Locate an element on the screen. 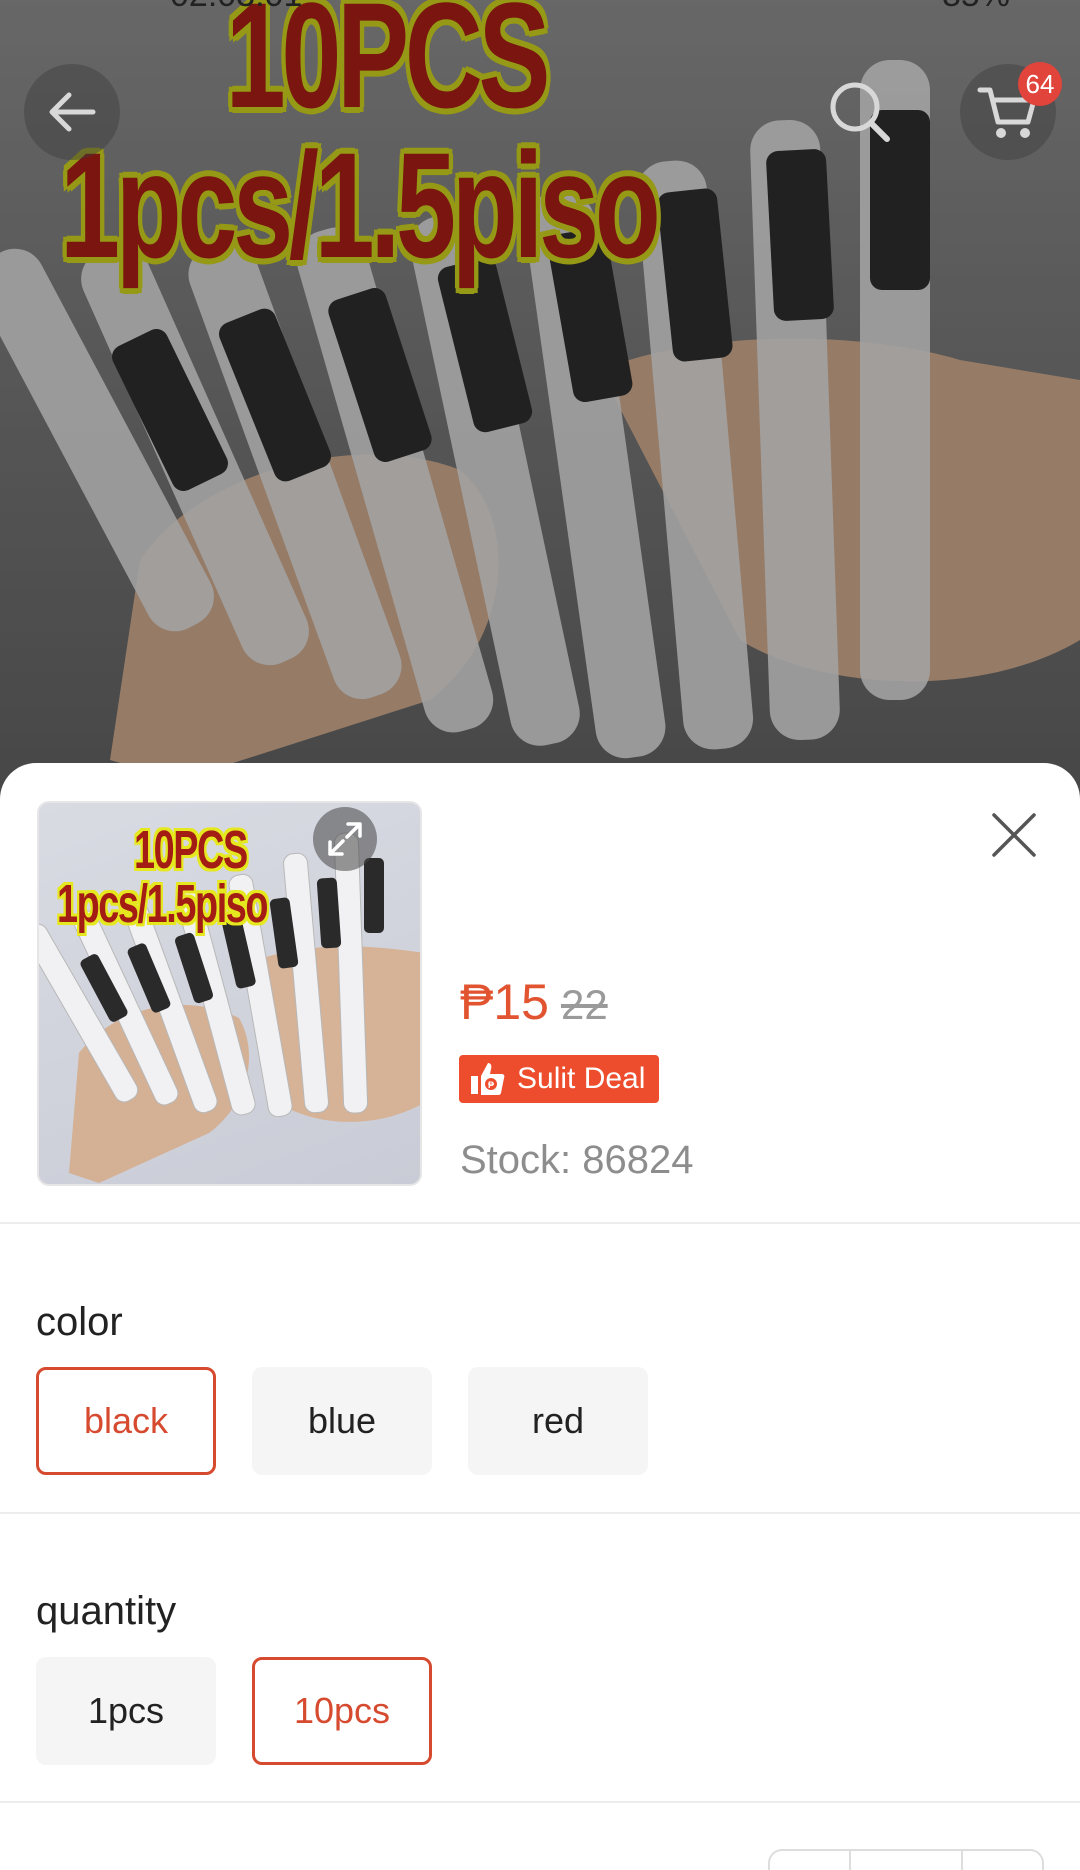 The height and width of the screenshot is (1870, 1080). thumbnail-promo-title: 10PCS 1pcs/1.5piso is located at coordinates (163, 877).